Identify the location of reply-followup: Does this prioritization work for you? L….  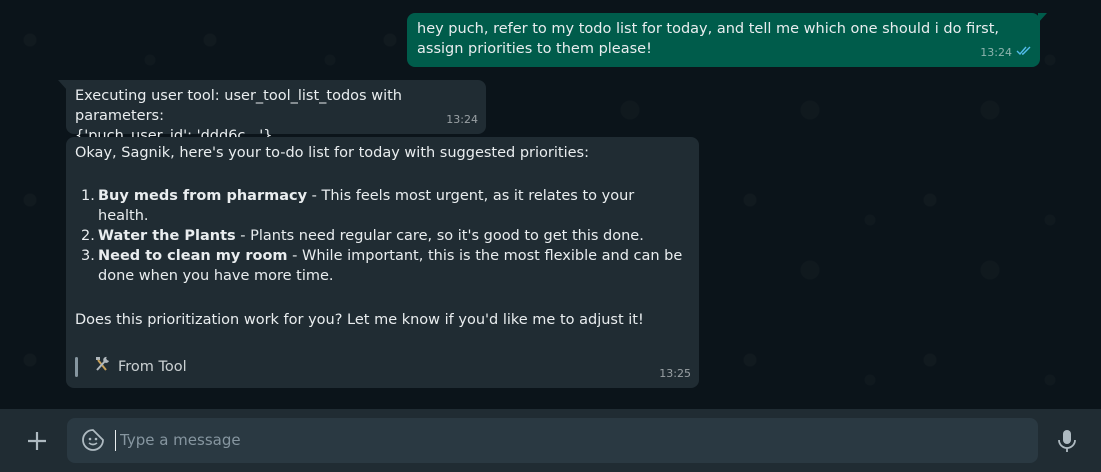
(359, 320).